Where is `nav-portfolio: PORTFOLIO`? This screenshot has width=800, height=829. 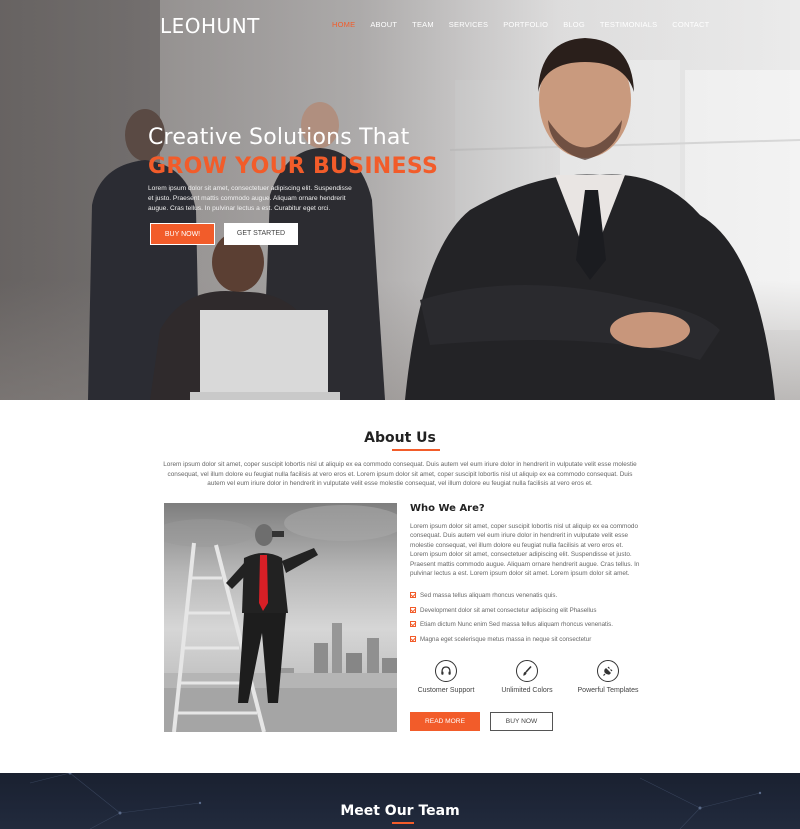 nav-portfolio: PORTFOLIO is located at coordinates (525, 24).